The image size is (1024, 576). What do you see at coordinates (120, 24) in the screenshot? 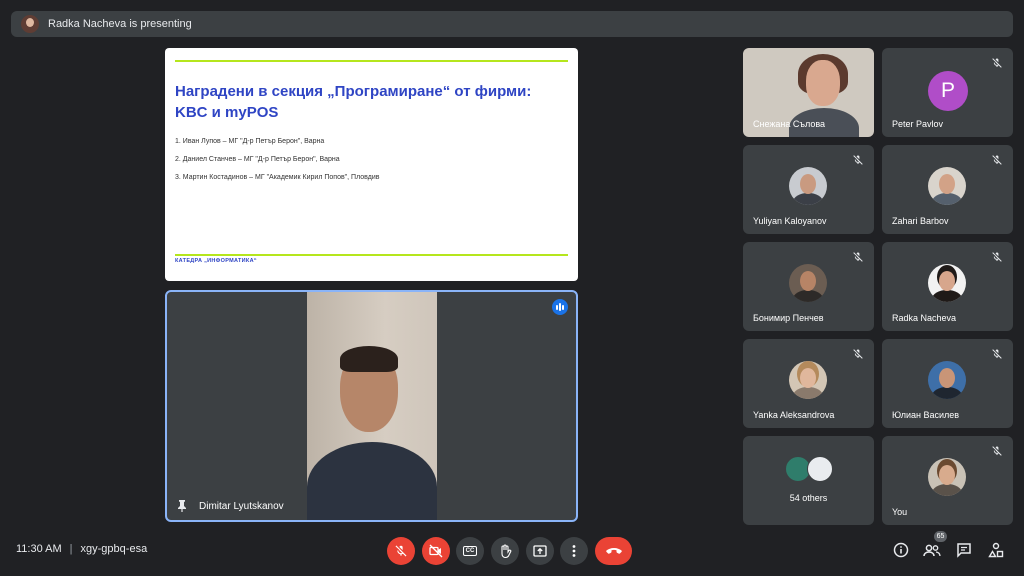
I see `presenting-text: Radka Nacheva is presenting` at bounding box center [120, 24].